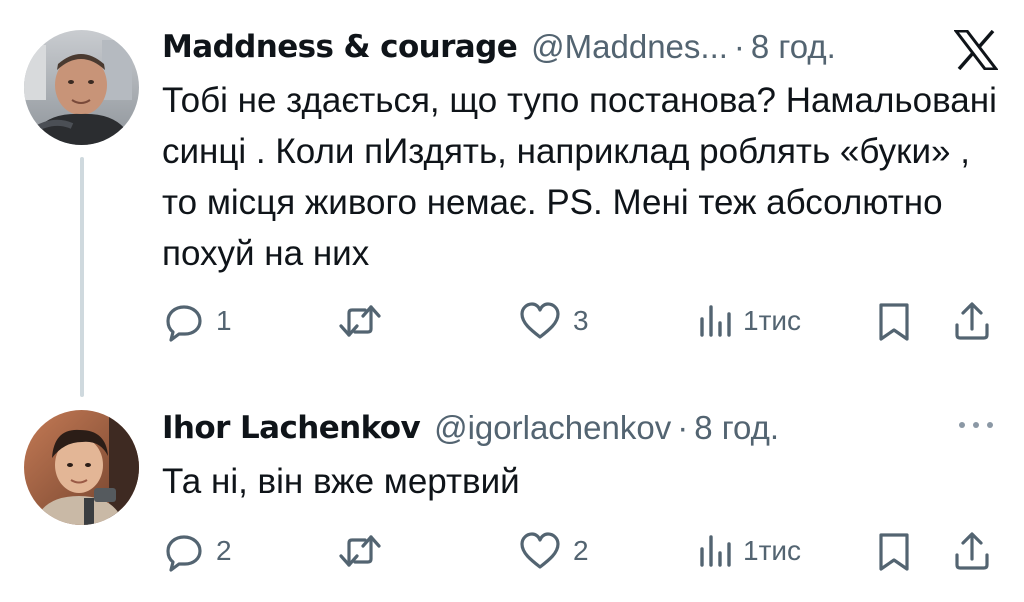  Describe the element at coordinates (224, 320) in the screenshot. I see `reply-count: 1` at that location.